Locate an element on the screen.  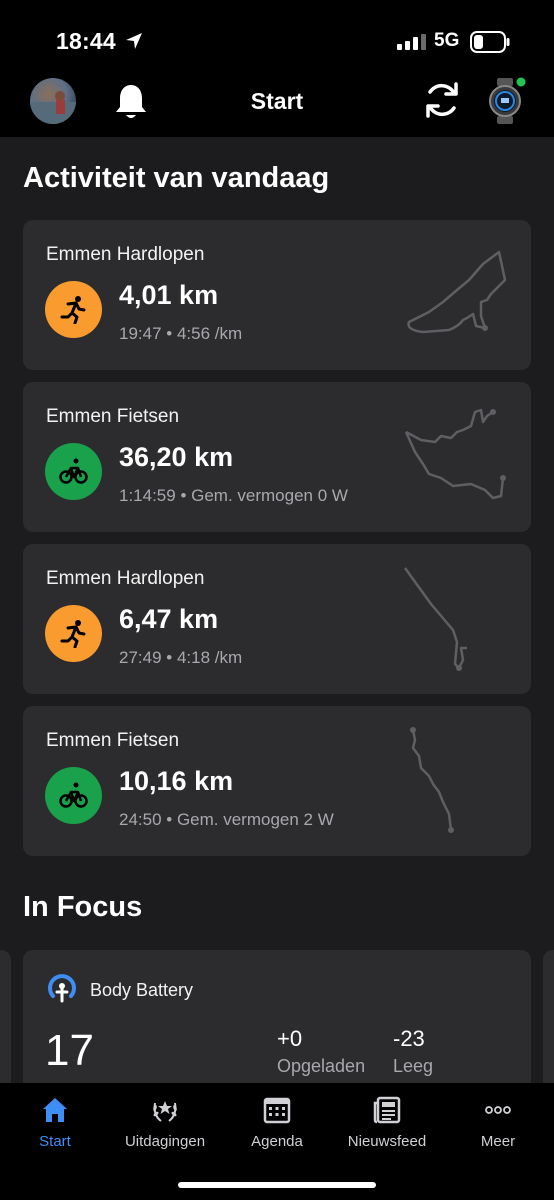
activity-meta: 19:47 • 4:56 /km is located at coordinates (181, 333).